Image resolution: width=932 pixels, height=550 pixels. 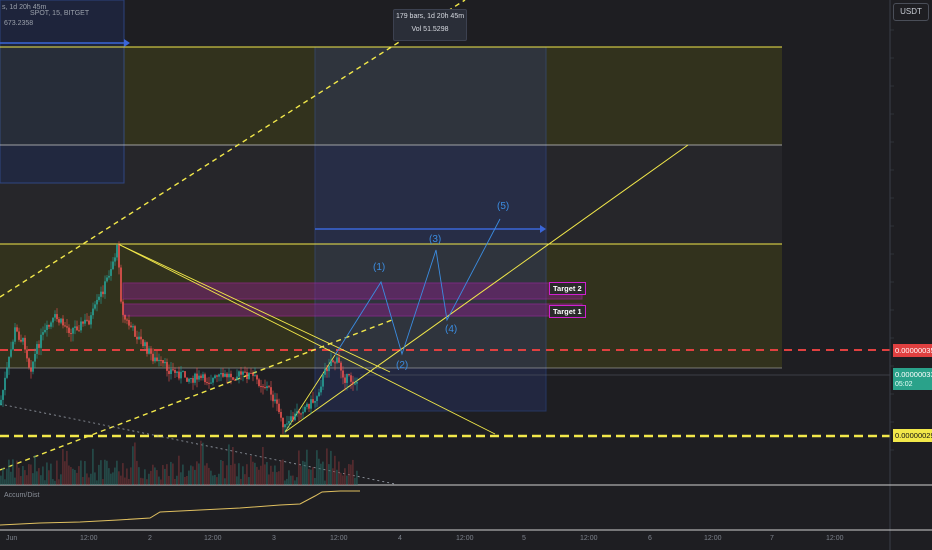 I want to click on top-left-arrowhead, so click(x=127, y=43).